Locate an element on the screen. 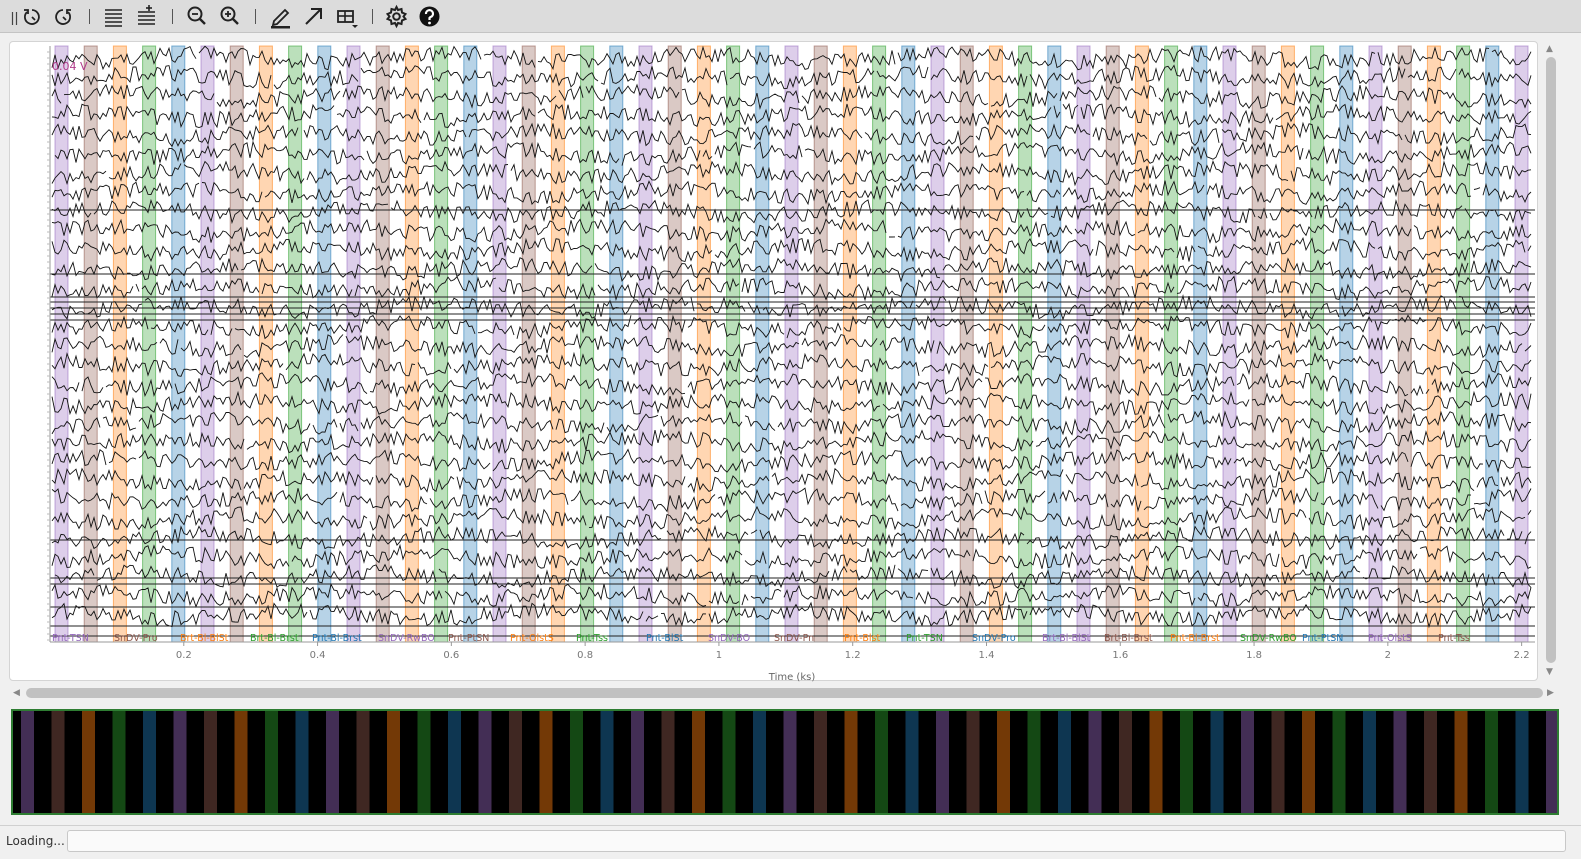  overview-navigator is located at coordinates (785, 762).